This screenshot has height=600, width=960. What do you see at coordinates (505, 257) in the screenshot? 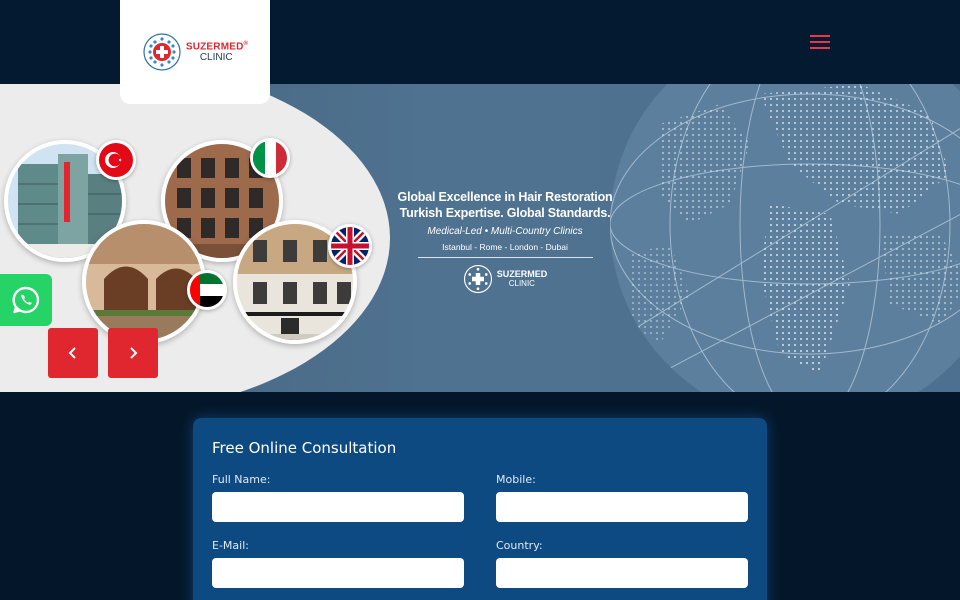
I see `hero-divider` at bounding box center [505, 257].